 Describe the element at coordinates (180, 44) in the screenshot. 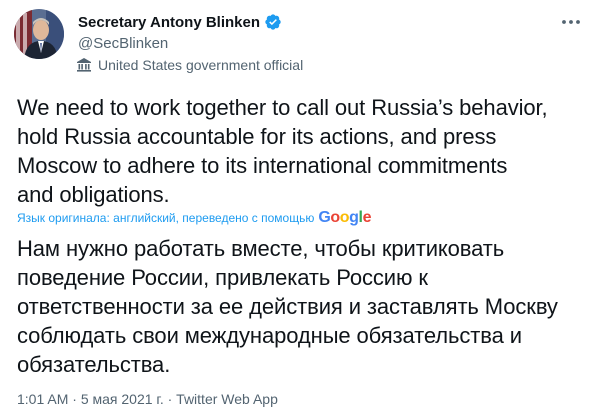

I see `handle: @SecBlinken` at that location.